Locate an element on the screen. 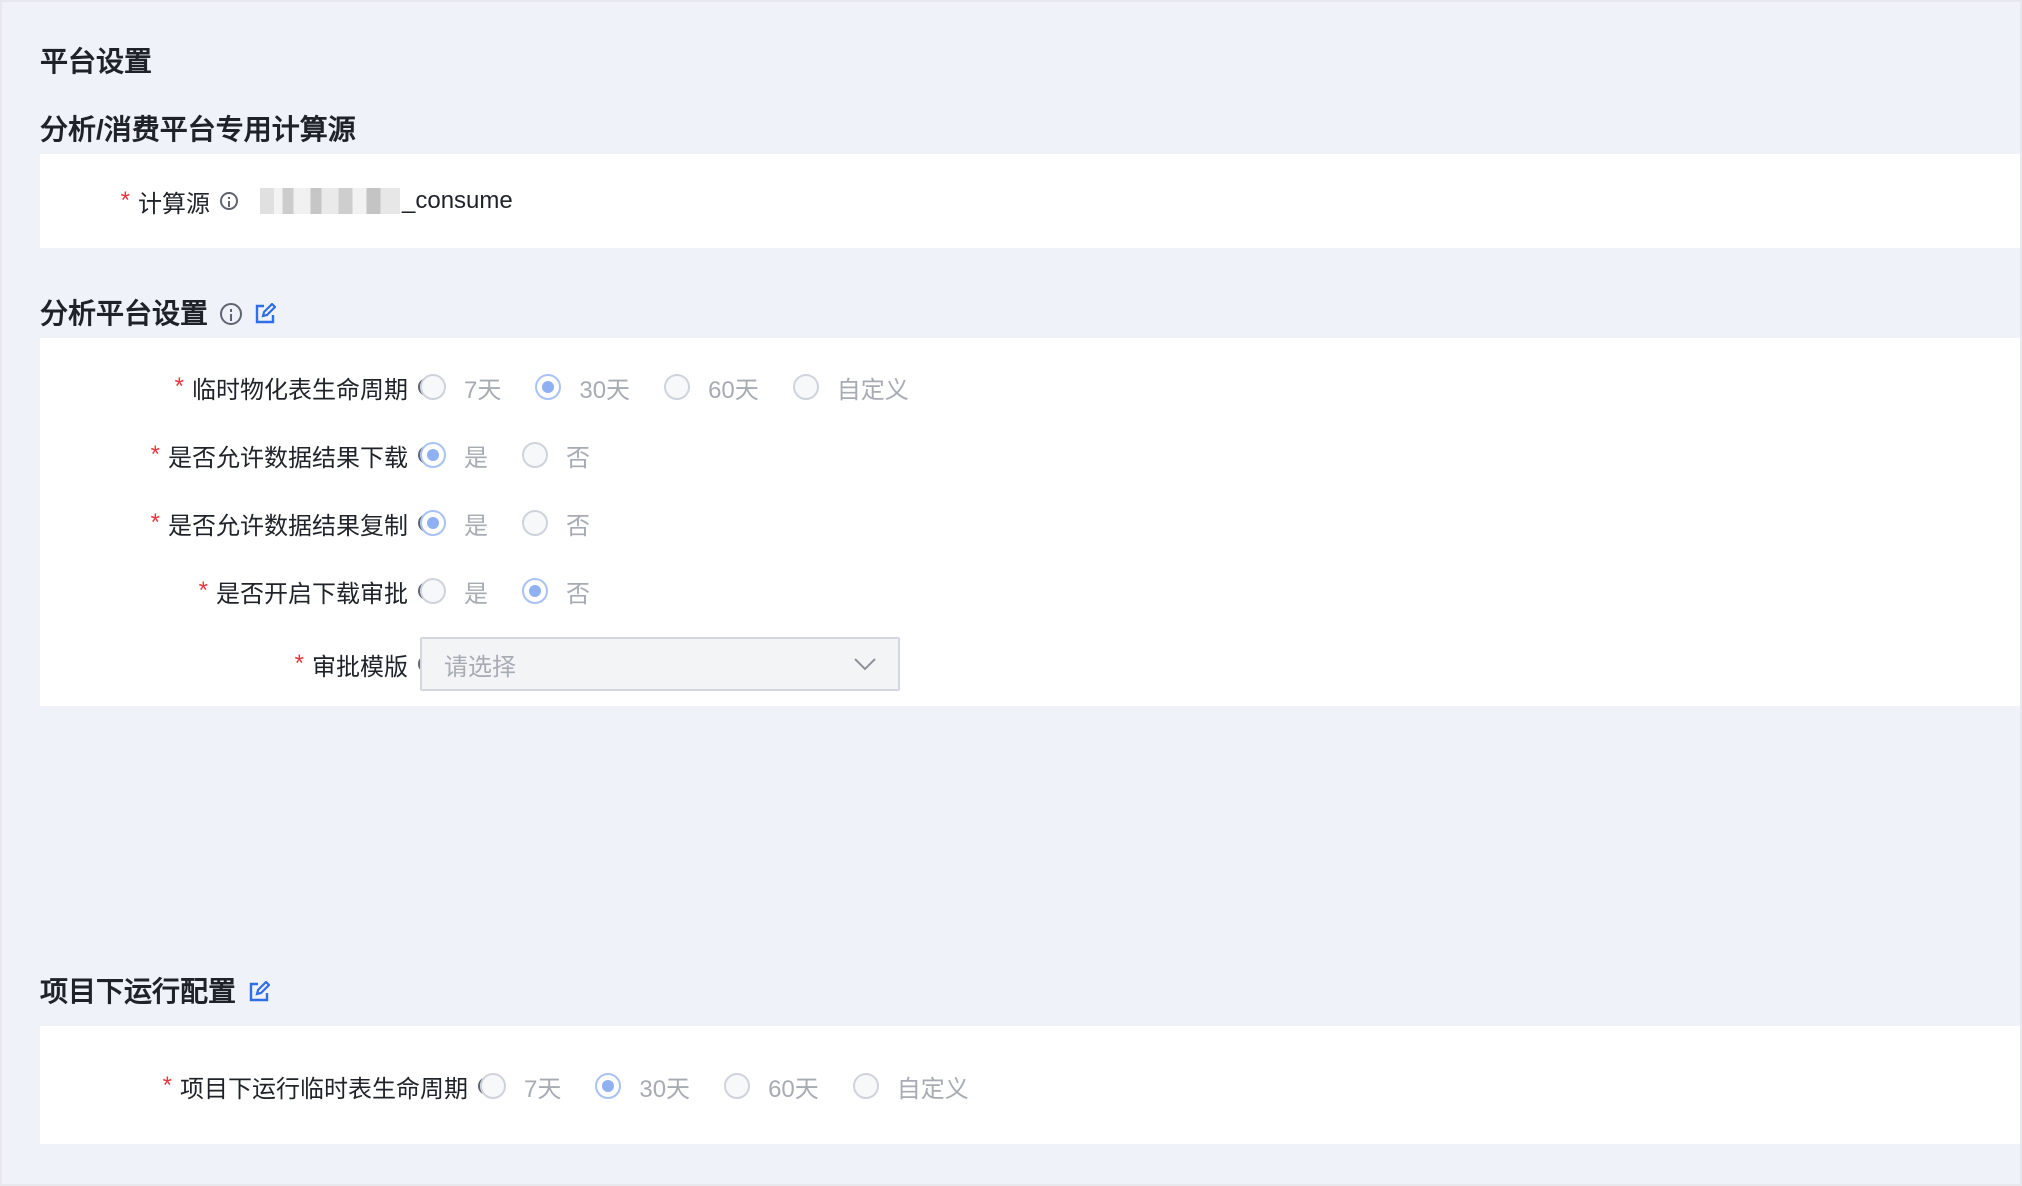 This screenshot has height=1186, width=2022. download-row: * 是否允许数据结果下载 是 否 is located at coordinates (1030, 455).